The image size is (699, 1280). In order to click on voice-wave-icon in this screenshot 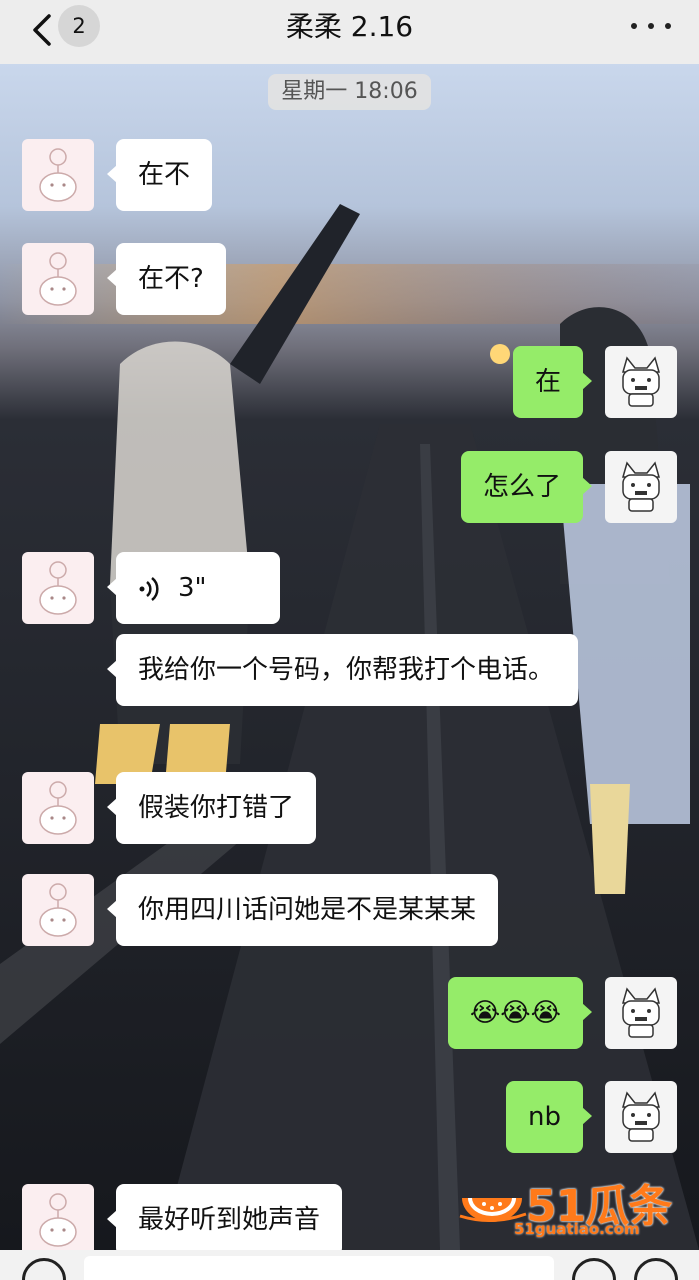, I will do `click(149, 588)`.